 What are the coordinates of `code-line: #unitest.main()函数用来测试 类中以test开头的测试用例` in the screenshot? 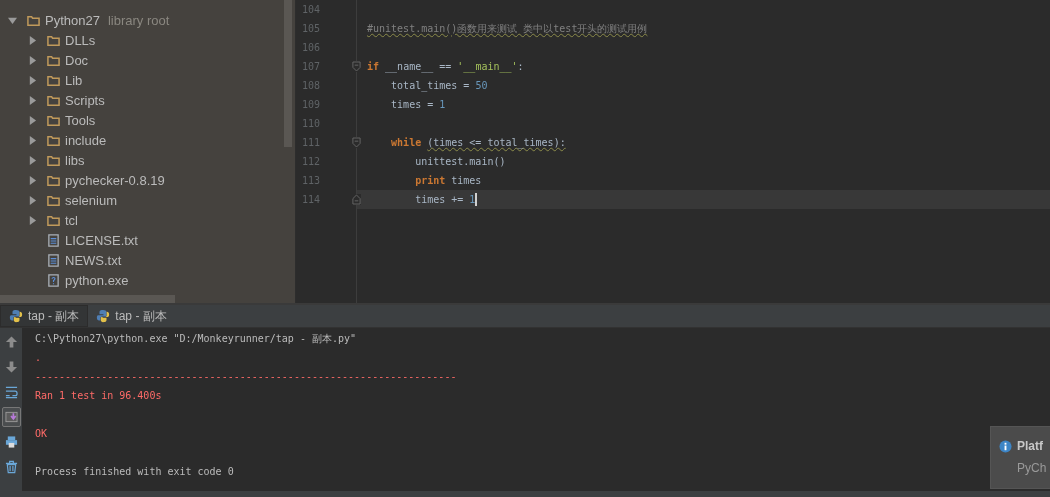 It's located at (507, 28).